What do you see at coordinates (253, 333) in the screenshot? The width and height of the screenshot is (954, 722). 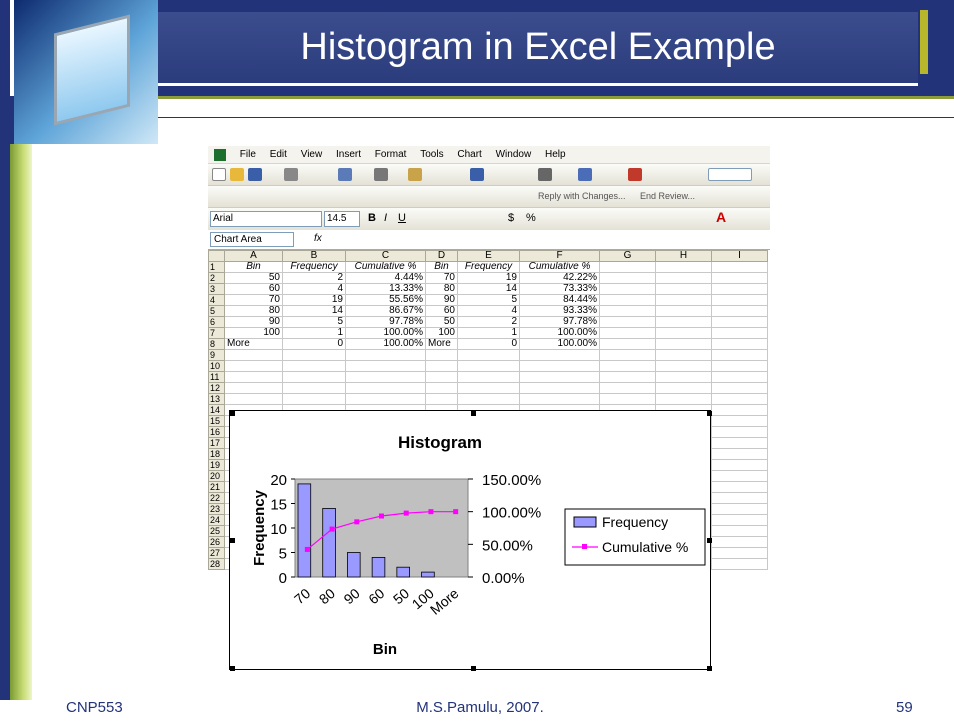 I see `cell: 100` at bounding box center [253, 333].